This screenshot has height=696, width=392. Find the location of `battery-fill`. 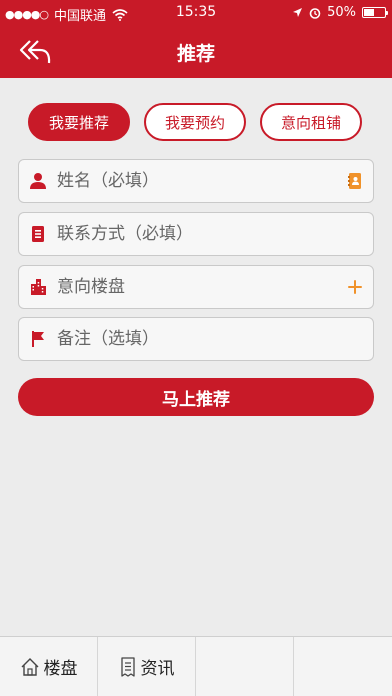

battery-fill is located at coordinates (369, 12).